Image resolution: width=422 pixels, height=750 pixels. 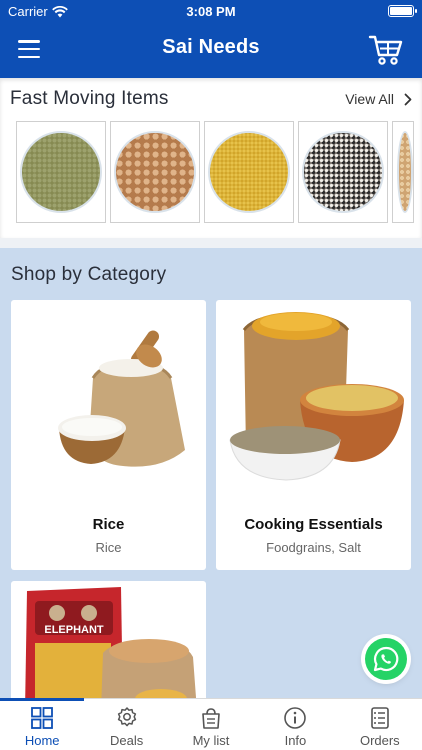 I want to click on category-card-pulses: ELEPHANT, so click(x=108, y=640).